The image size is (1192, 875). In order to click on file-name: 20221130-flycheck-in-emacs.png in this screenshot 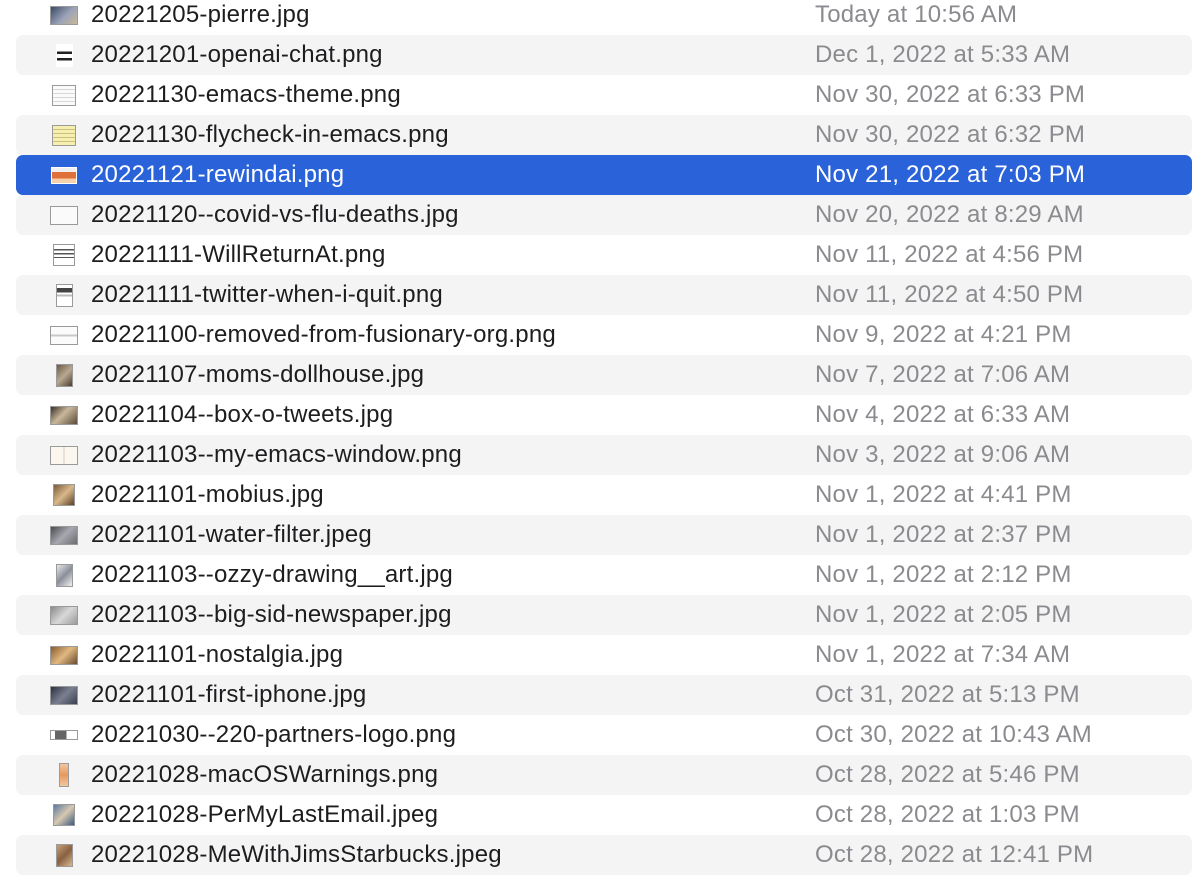, I will do `click(270, 134)`.